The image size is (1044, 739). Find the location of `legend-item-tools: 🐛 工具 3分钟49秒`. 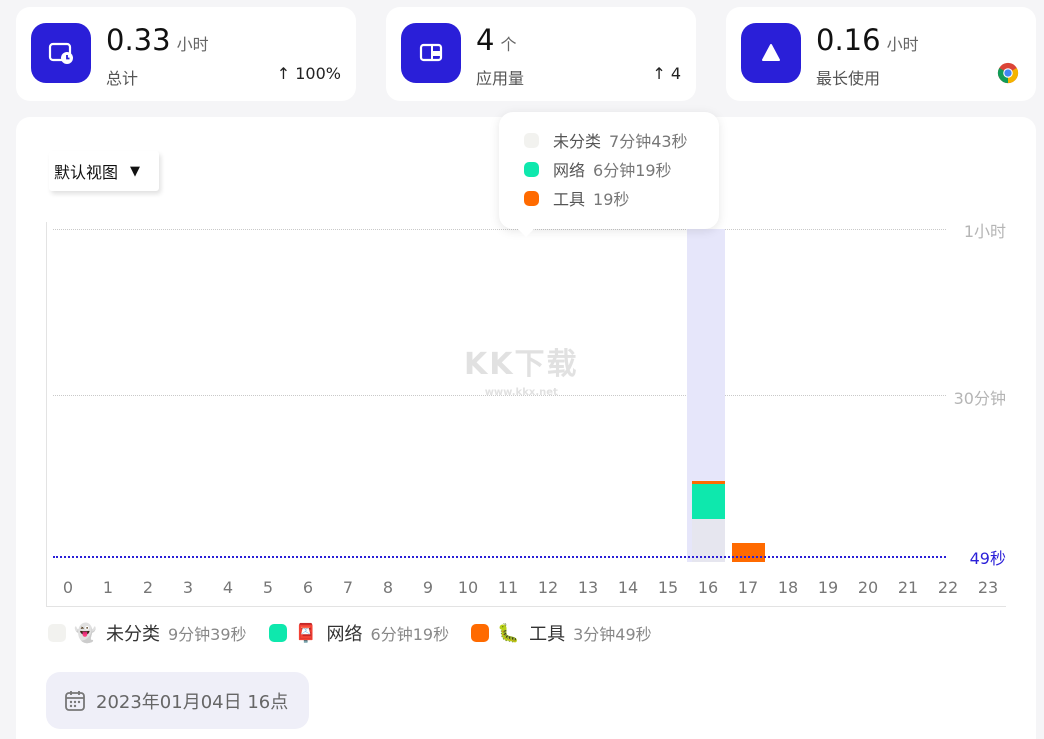

legend-item-tools: 🐛 工具 3分钟49秒 is located at coordinates (561, 633).